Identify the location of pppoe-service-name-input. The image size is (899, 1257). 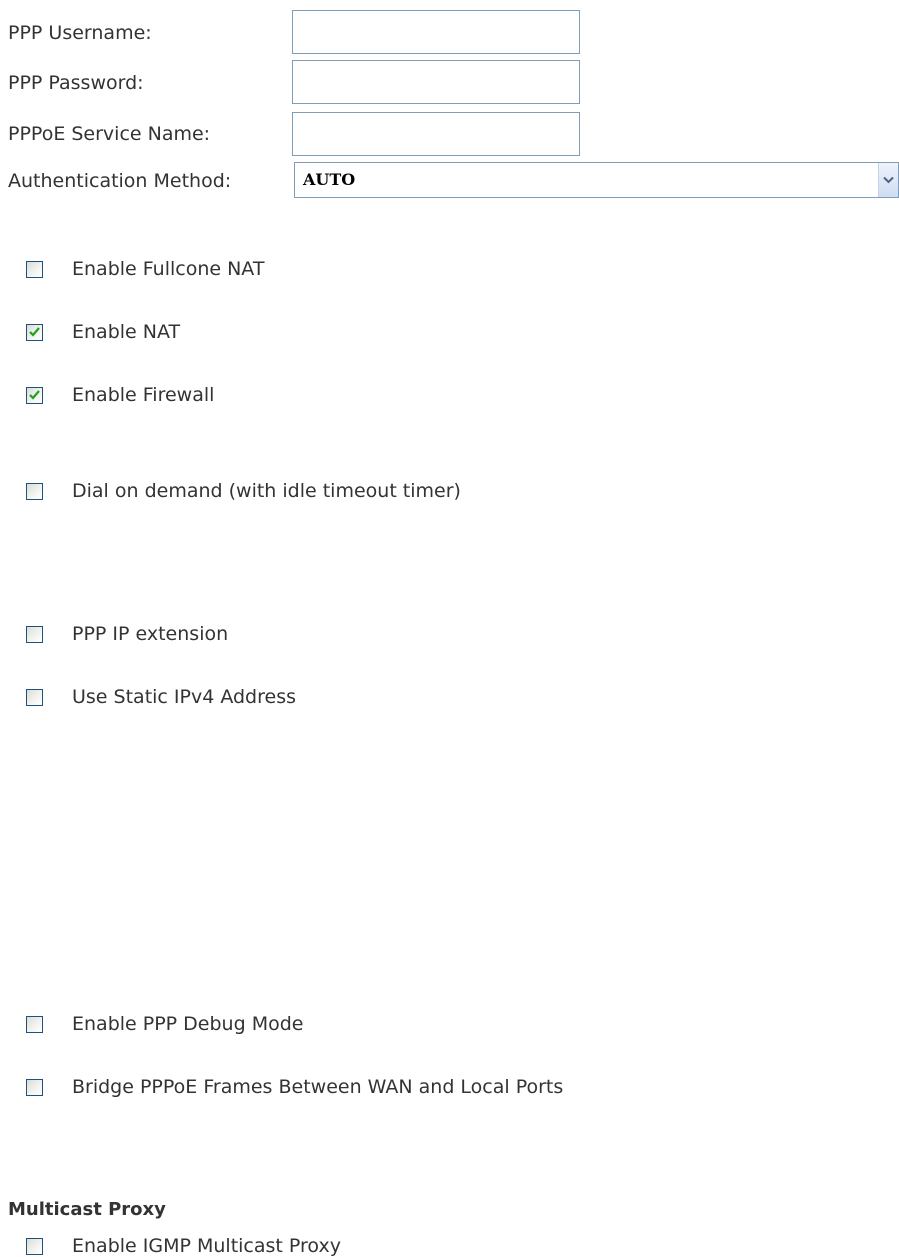
(436, 134).